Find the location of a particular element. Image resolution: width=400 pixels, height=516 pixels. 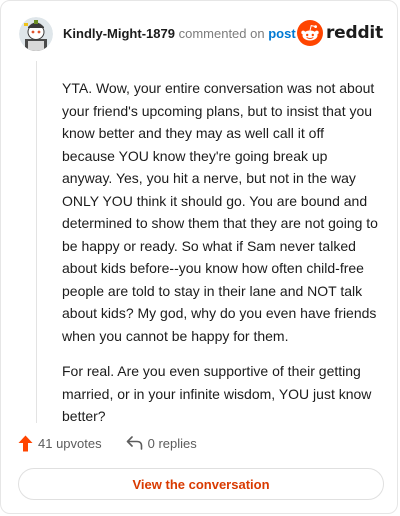

upvote-count: 41 upvotes is located at coordinates (70, 443).